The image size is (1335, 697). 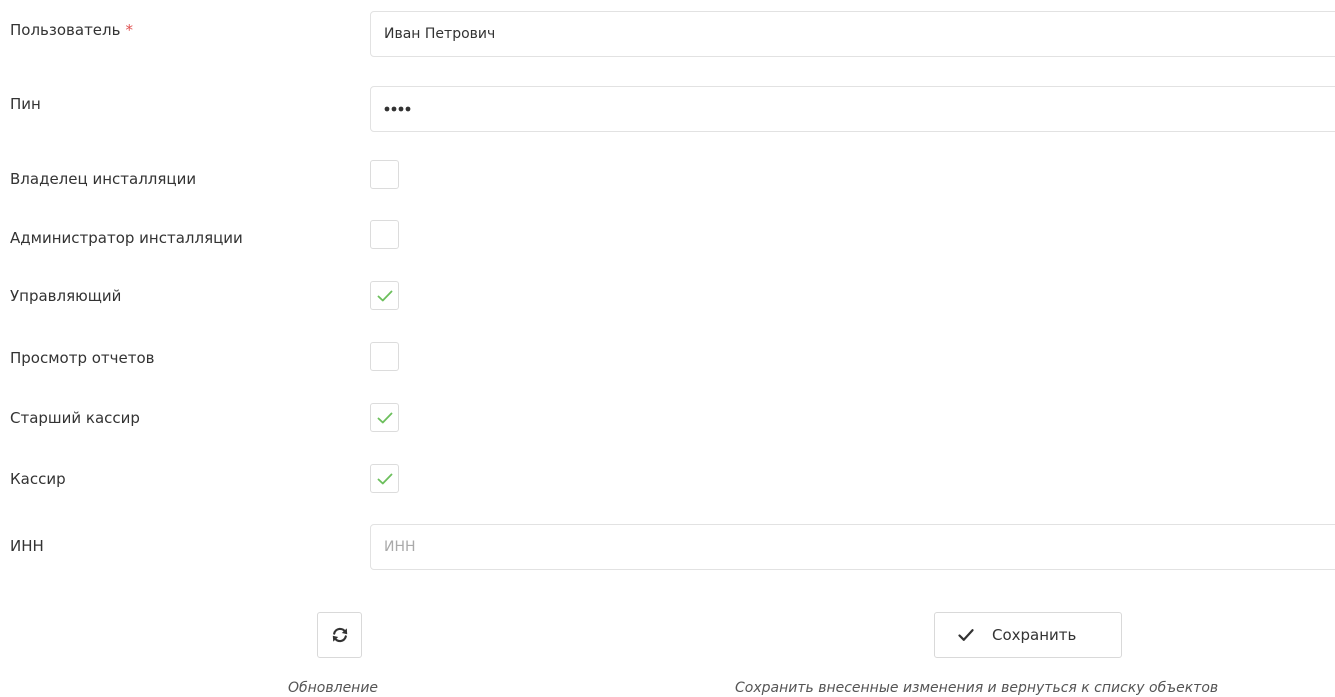 What do you see at coordinates (852, 547) in the screenshot?
I see `inn-input` at bounding box center [852, 547].